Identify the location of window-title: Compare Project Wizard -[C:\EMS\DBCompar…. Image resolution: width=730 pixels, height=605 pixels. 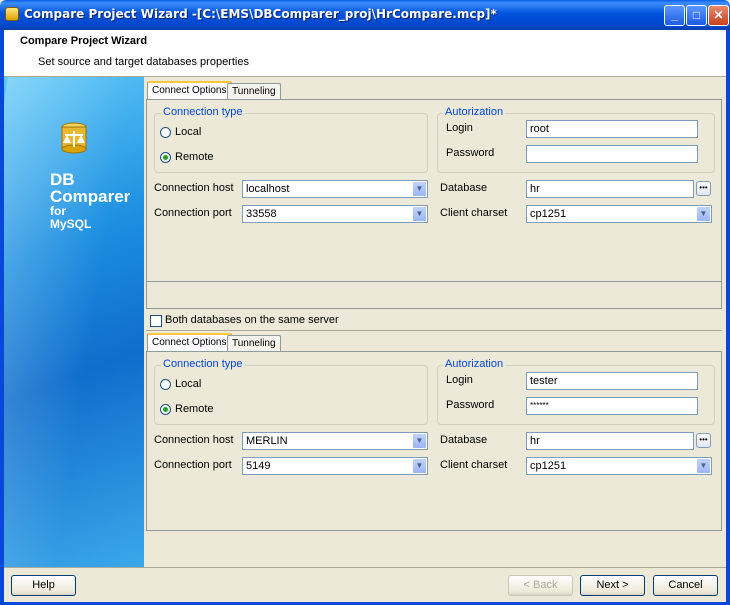
(260, 14).